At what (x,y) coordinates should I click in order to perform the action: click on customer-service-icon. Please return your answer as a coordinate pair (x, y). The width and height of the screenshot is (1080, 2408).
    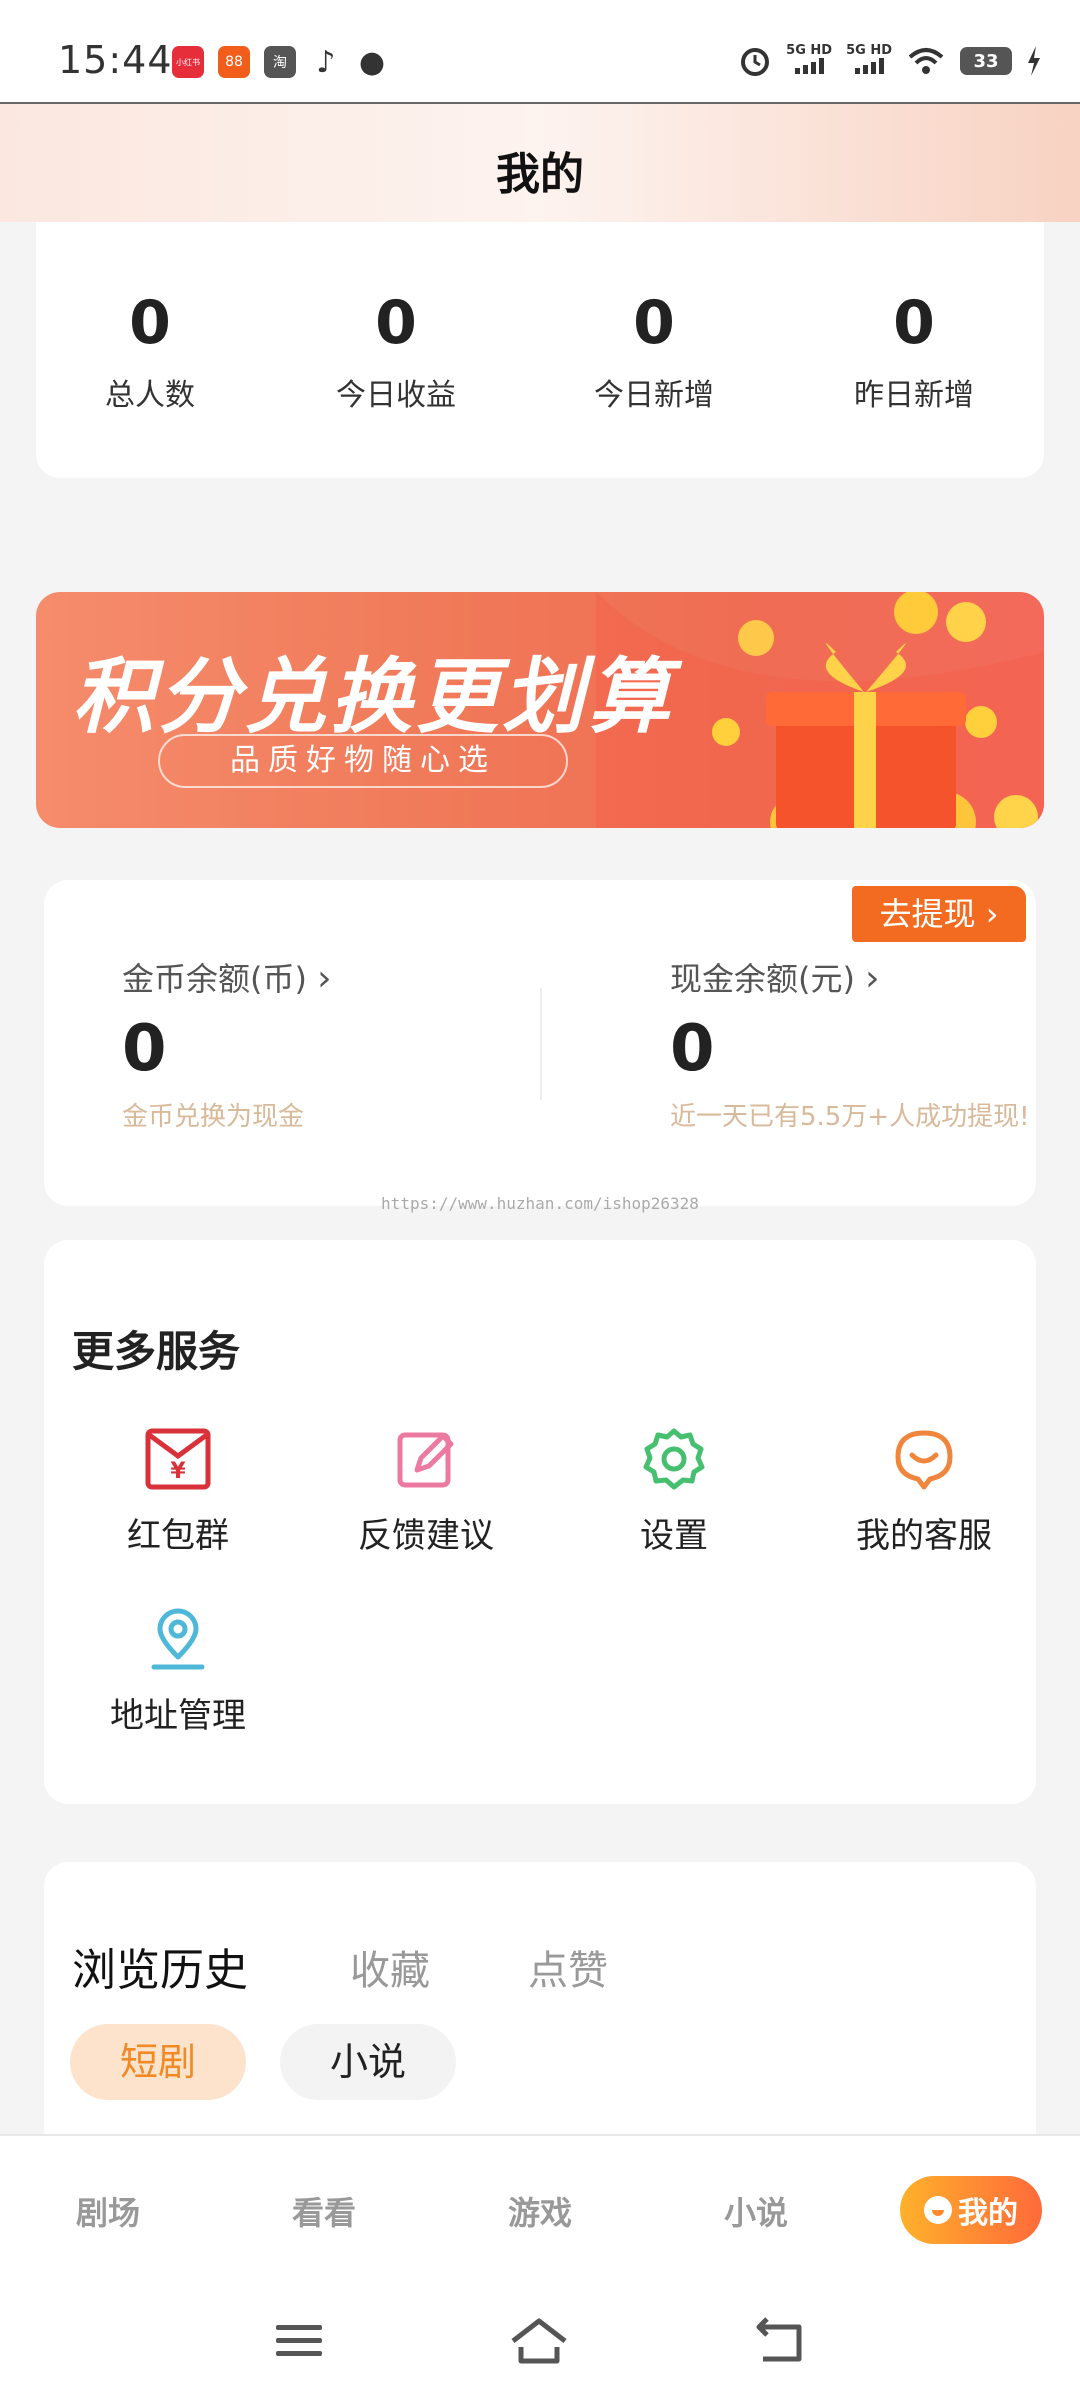
    Looking at the image, I should click on (924, 1459).